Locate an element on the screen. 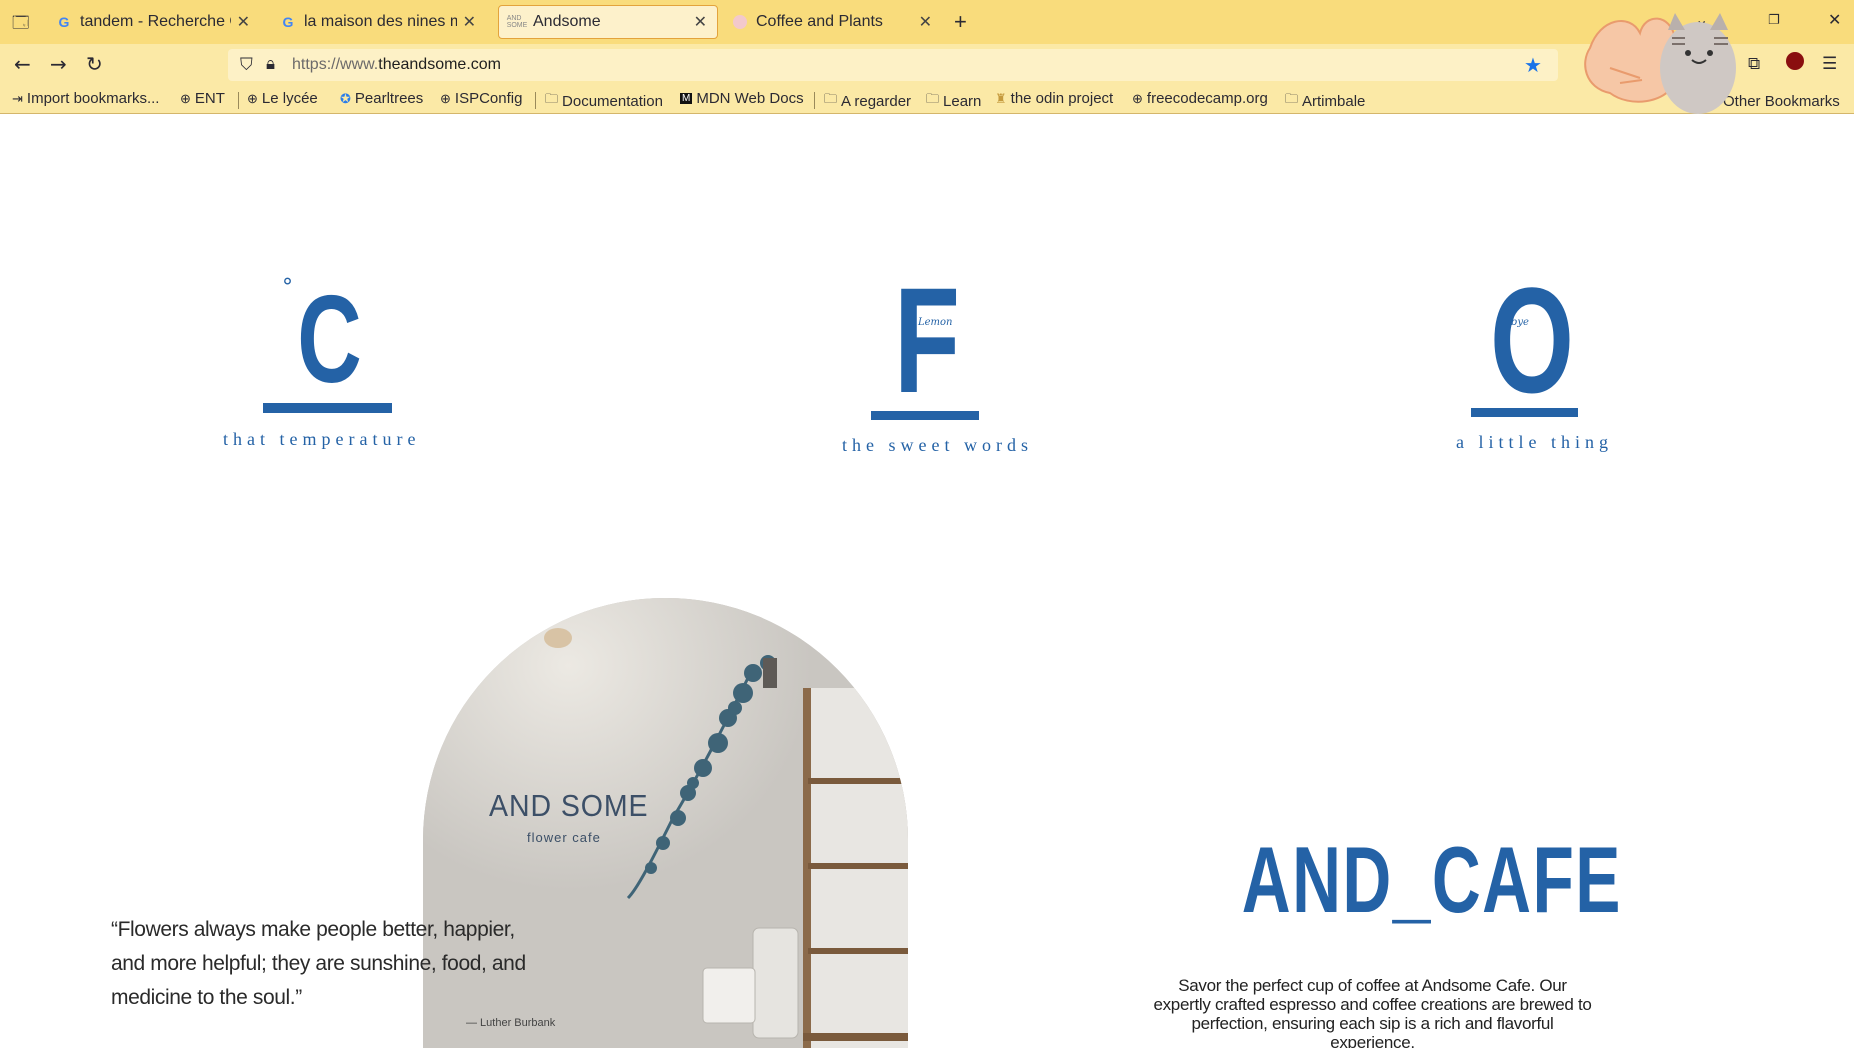 The height and width of the screenshot is (1048, 1854). tab-title: la maison des nines marseille is located at coordinates (380, 21).